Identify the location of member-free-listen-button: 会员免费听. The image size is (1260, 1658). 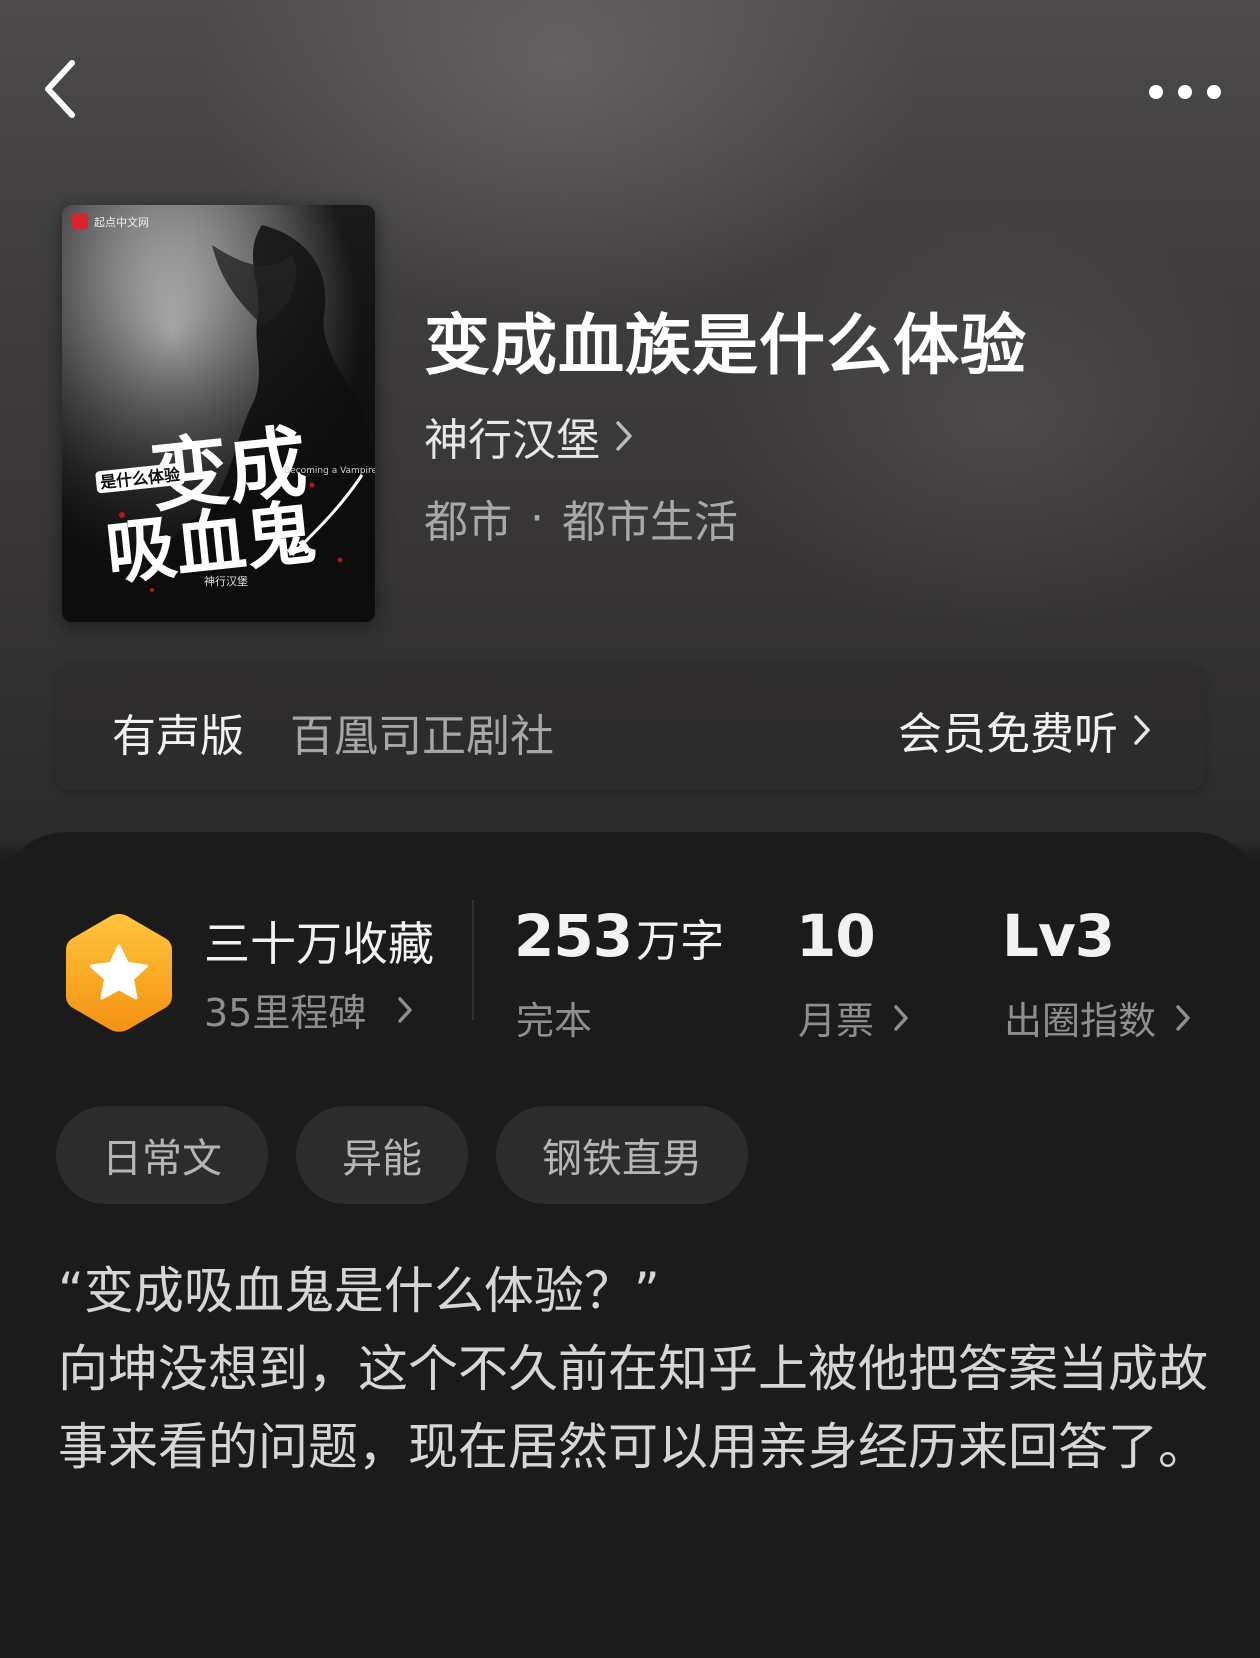
(1025, 730).